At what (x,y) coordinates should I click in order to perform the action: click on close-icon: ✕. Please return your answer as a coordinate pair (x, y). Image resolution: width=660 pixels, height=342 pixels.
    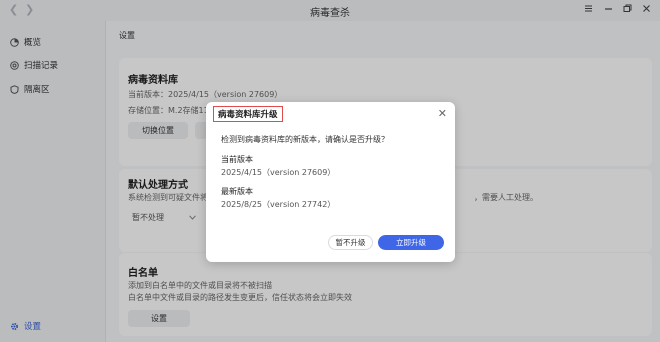
    Looking at the image, I should click on (442, 113).